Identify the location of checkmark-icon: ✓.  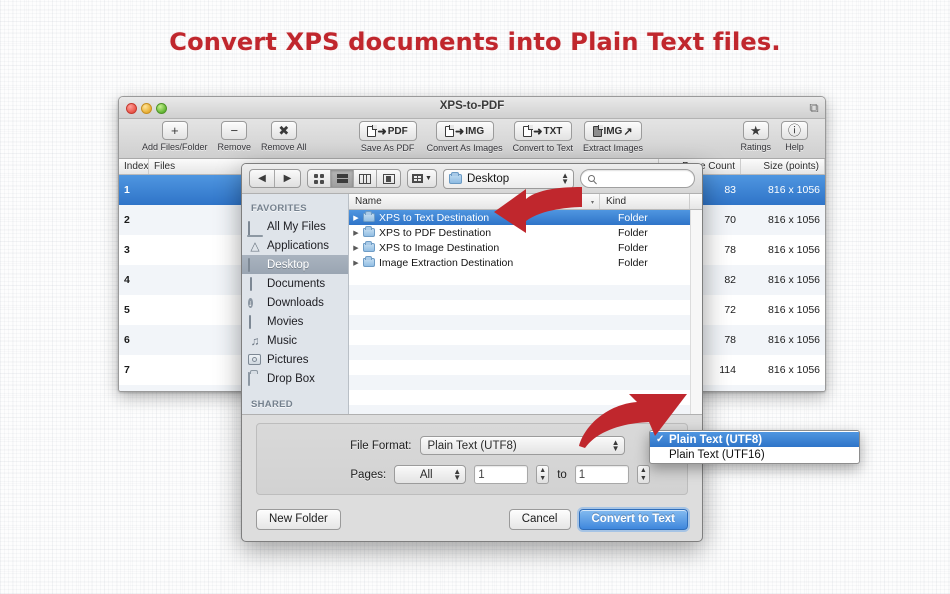
(660, 439).